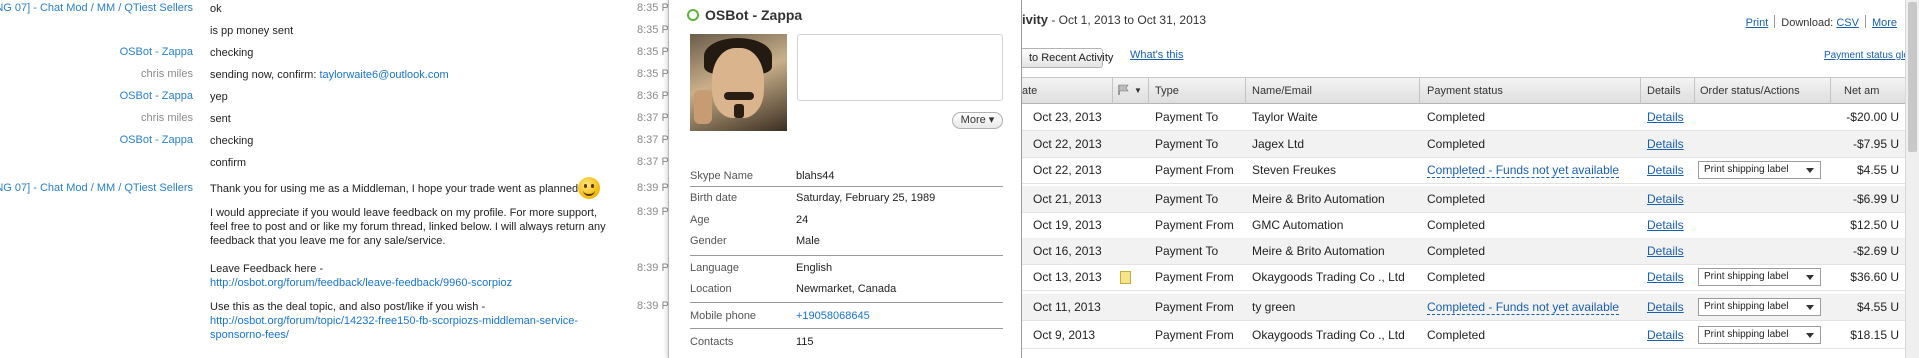 The height and width of the screenshot is (358, 1919). What do you see at coordinates (1757, 23) in the screenshot?
I see `print-link: Print` at bounding box center [1757, 23].